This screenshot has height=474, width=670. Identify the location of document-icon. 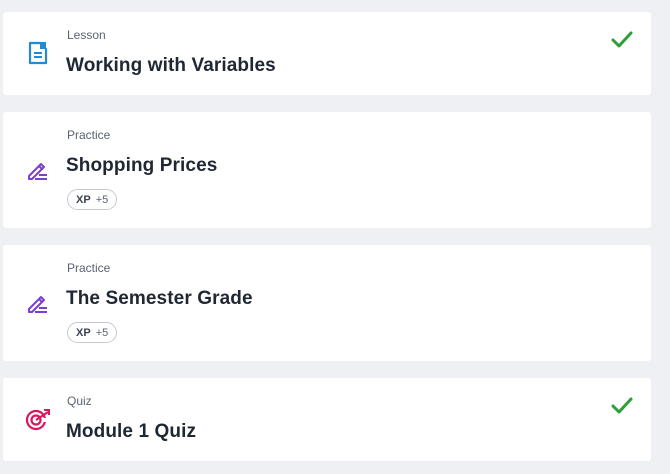
(38, 53).